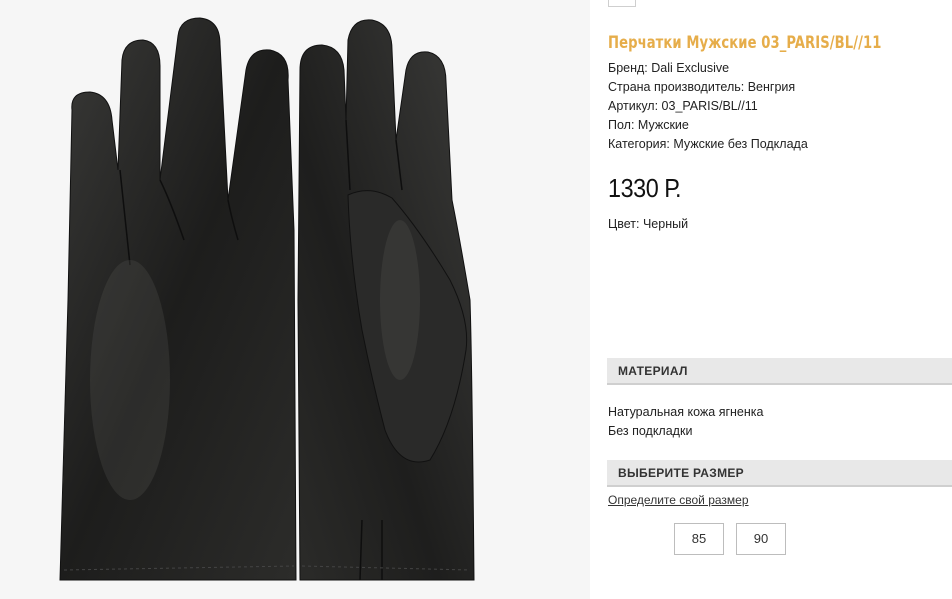 This screenshot has height=599, width=952. What do you see at coordinates (779, 306) in the screenshot?
I see `color-swatch-area` at bounding box center [779, 306].